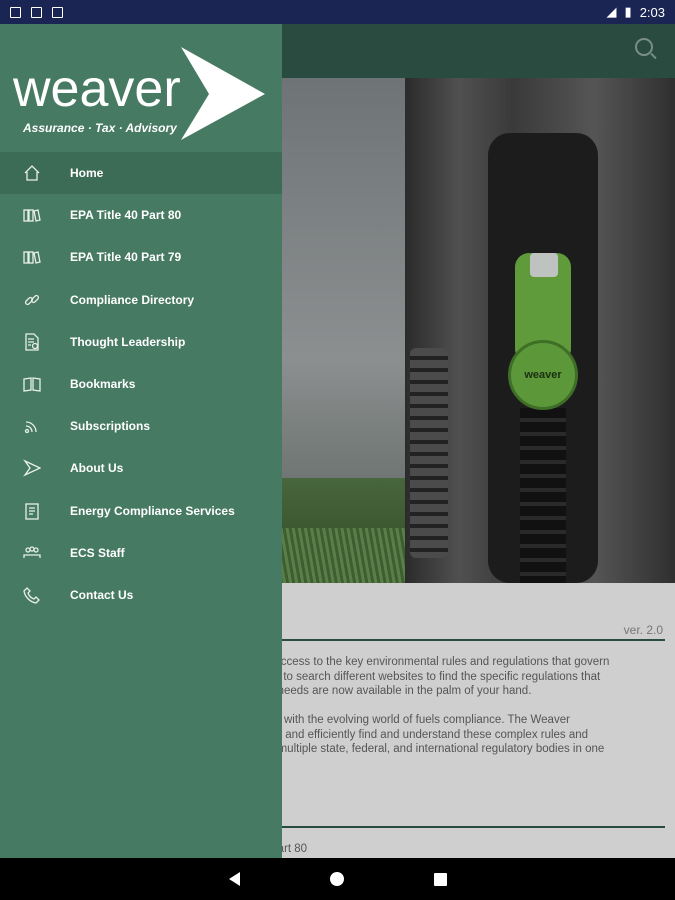 The width and height of the screenshot is (675, 900). I want to click on back-button, so click(234, 879).